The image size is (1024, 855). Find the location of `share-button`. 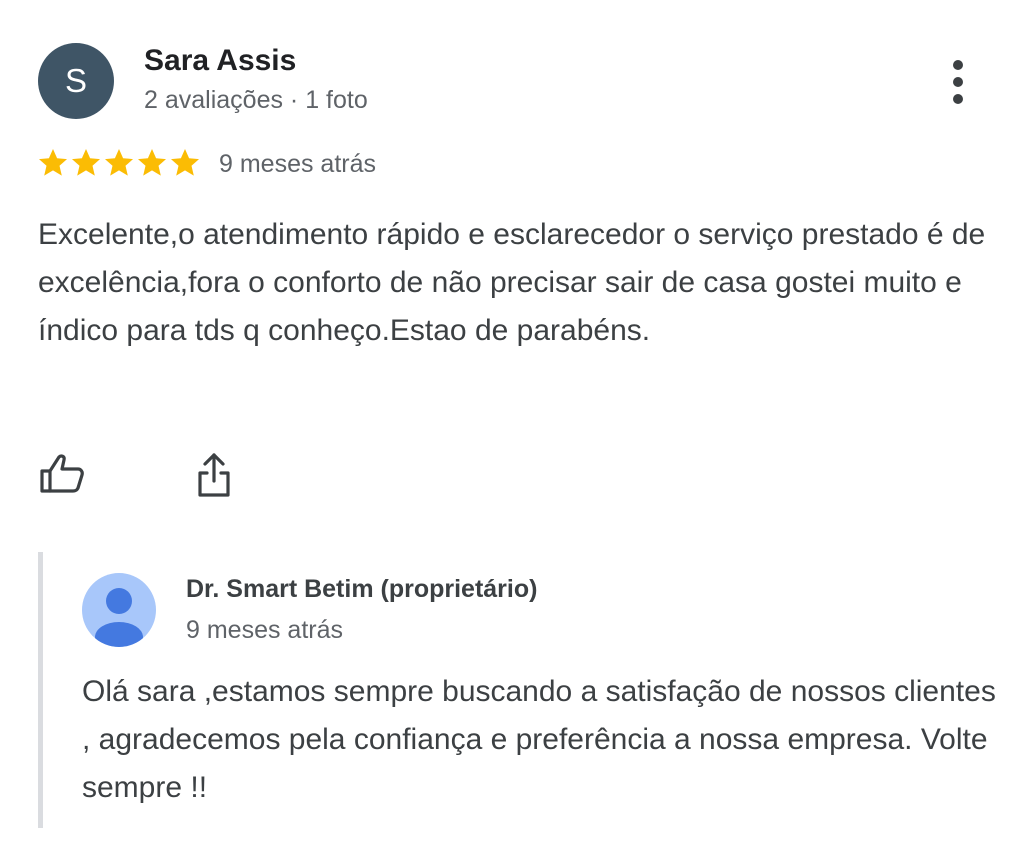

share-button is located at coordinates (214, 476).